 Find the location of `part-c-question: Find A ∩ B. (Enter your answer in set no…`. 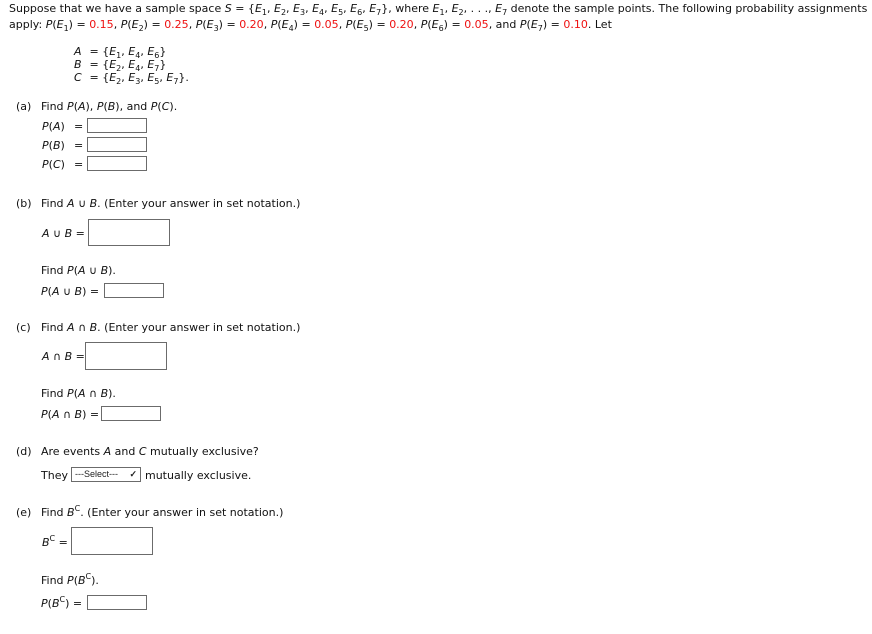

part-c-question: Find A ∩ B. (Enter your answer in set no… is located at coordinates (170, 327).